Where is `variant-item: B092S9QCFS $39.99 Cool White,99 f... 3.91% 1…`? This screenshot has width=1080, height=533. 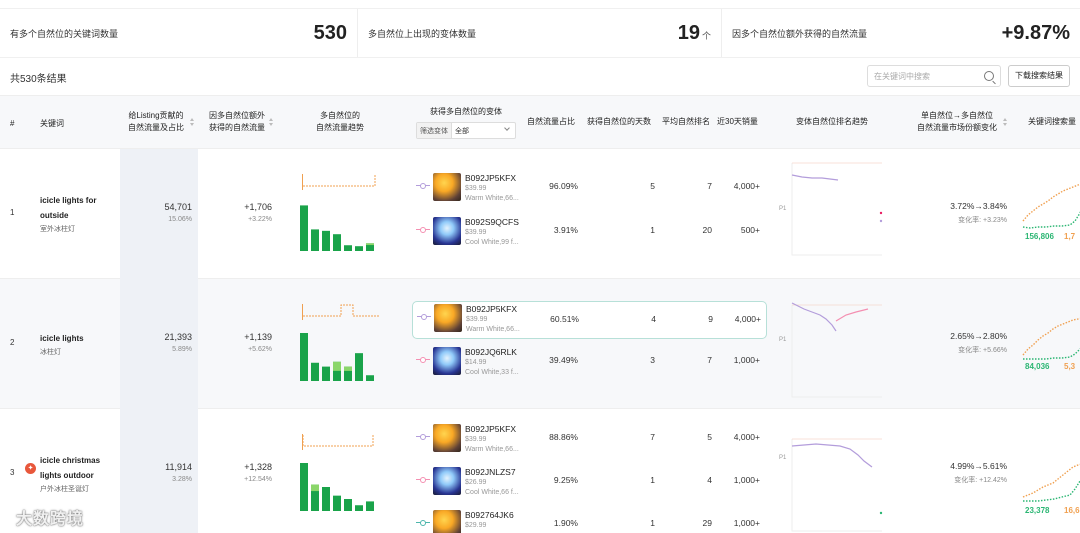
variant-item: B092S9QCFS $39.99 Cool White,99 f... 3.91% 1… is located at coordinates (589, 239).